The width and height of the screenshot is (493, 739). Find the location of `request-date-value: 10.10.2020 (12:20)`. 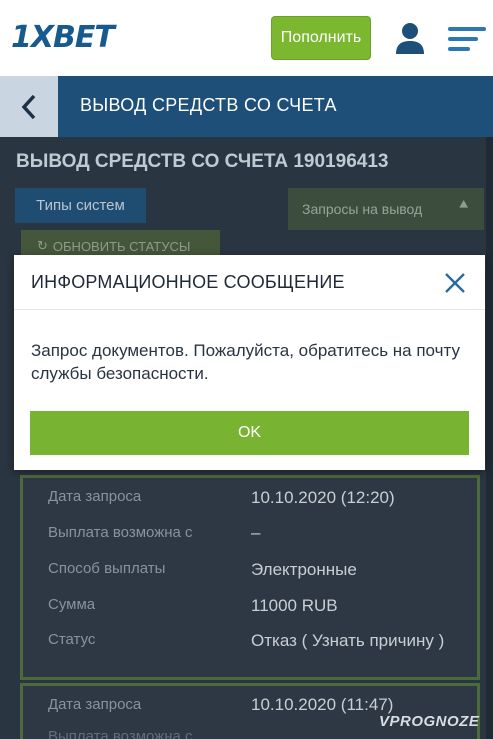

request-date-value: 10.10.2020 (12:20) is located at coordinates (323, 497).